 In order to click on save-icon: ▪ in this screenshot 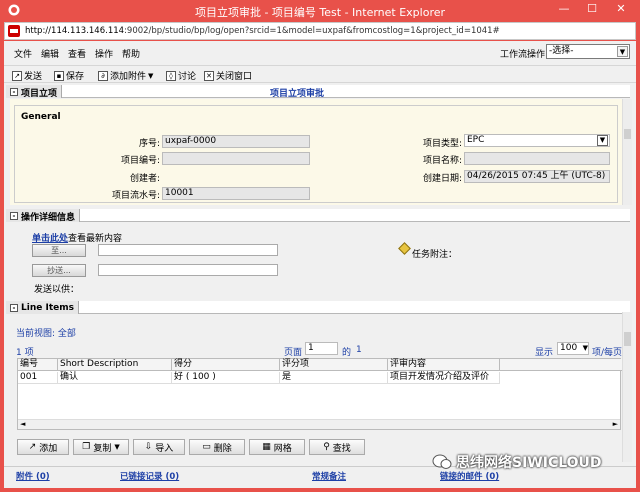, I will do `click(59, 75)`.